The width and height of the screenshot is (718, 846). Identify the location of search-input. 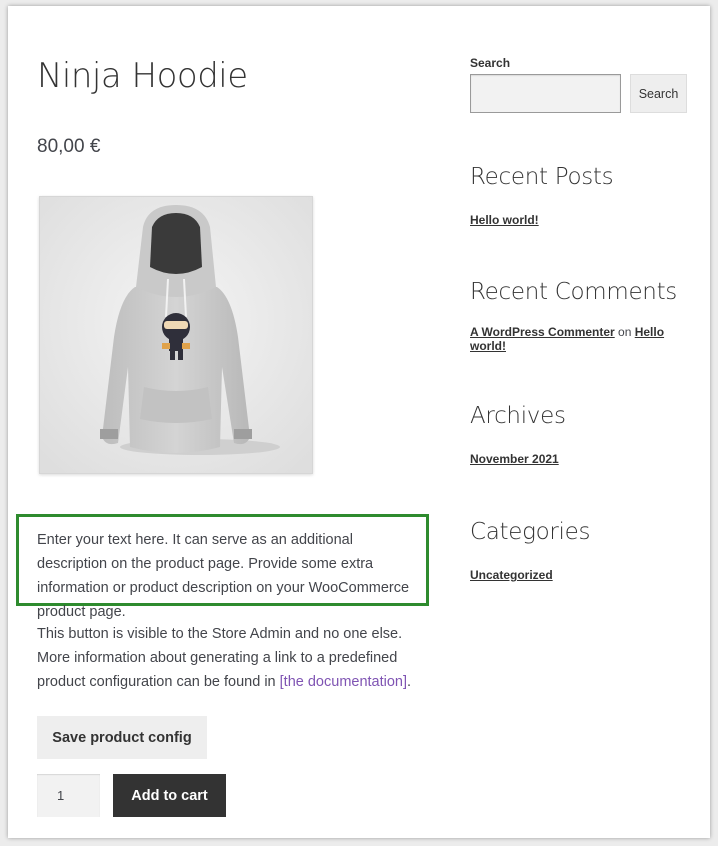
(545, 93).